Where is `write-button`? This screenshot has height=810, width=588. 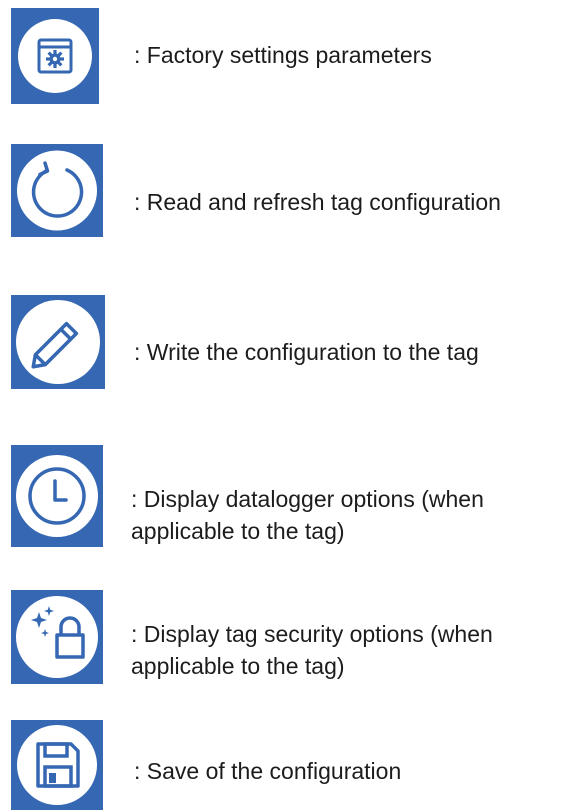
write-button is located at coordinates (58, 342).